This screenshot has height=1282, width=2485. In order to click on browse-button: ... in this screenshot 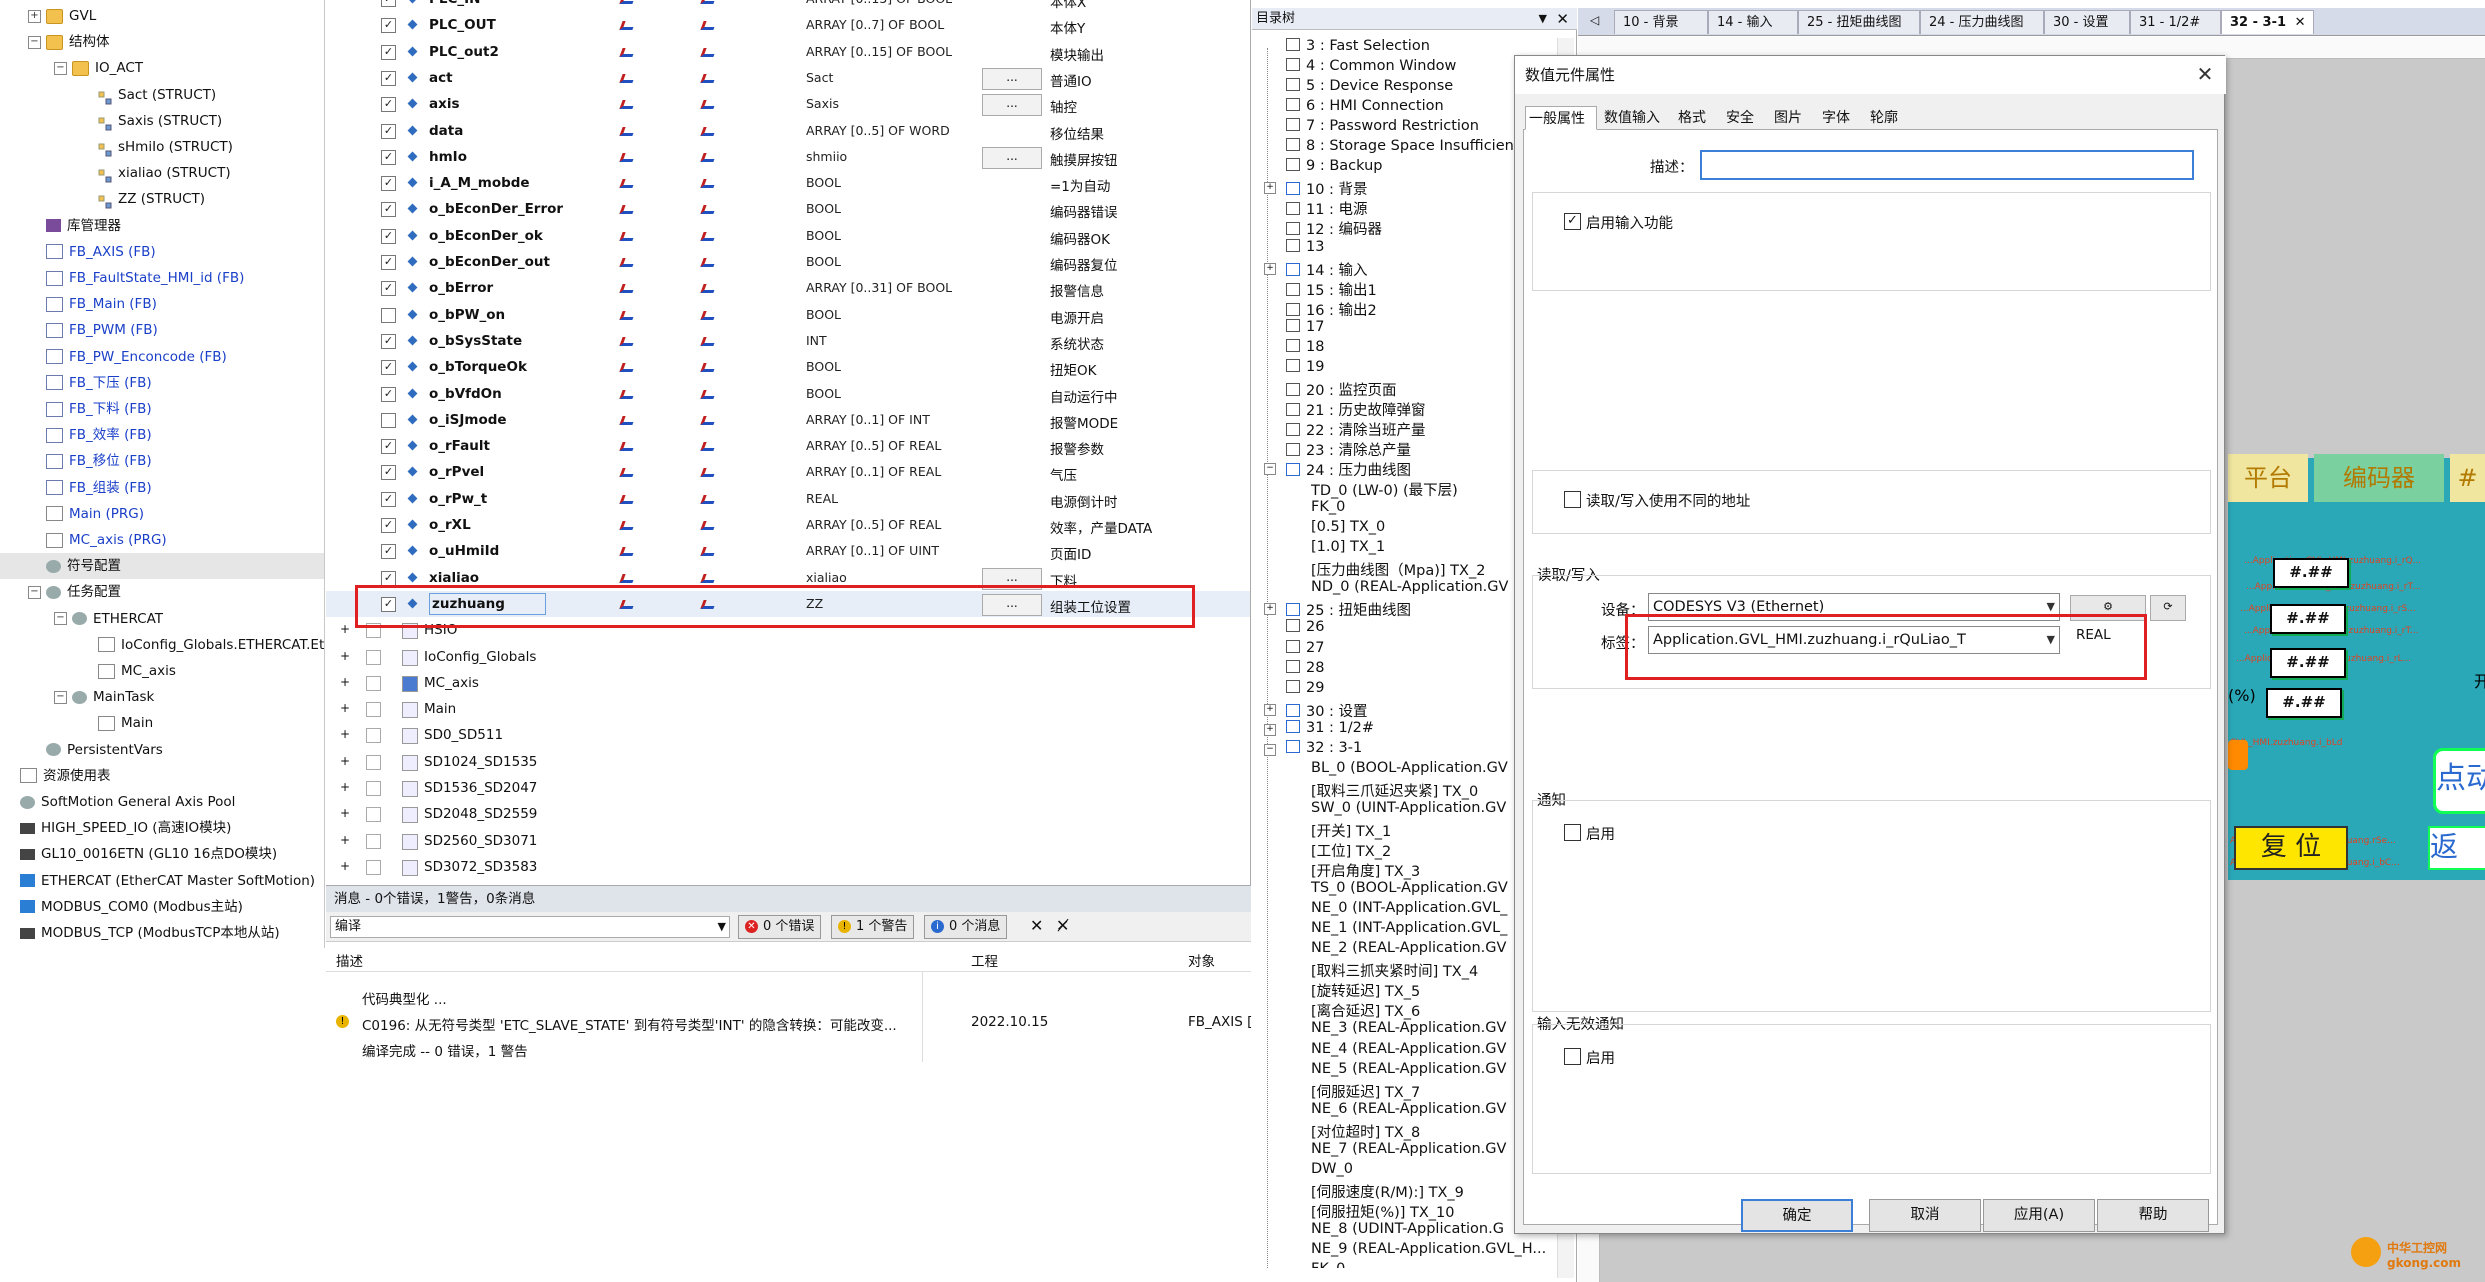, I will do `click(1012, 157)`.